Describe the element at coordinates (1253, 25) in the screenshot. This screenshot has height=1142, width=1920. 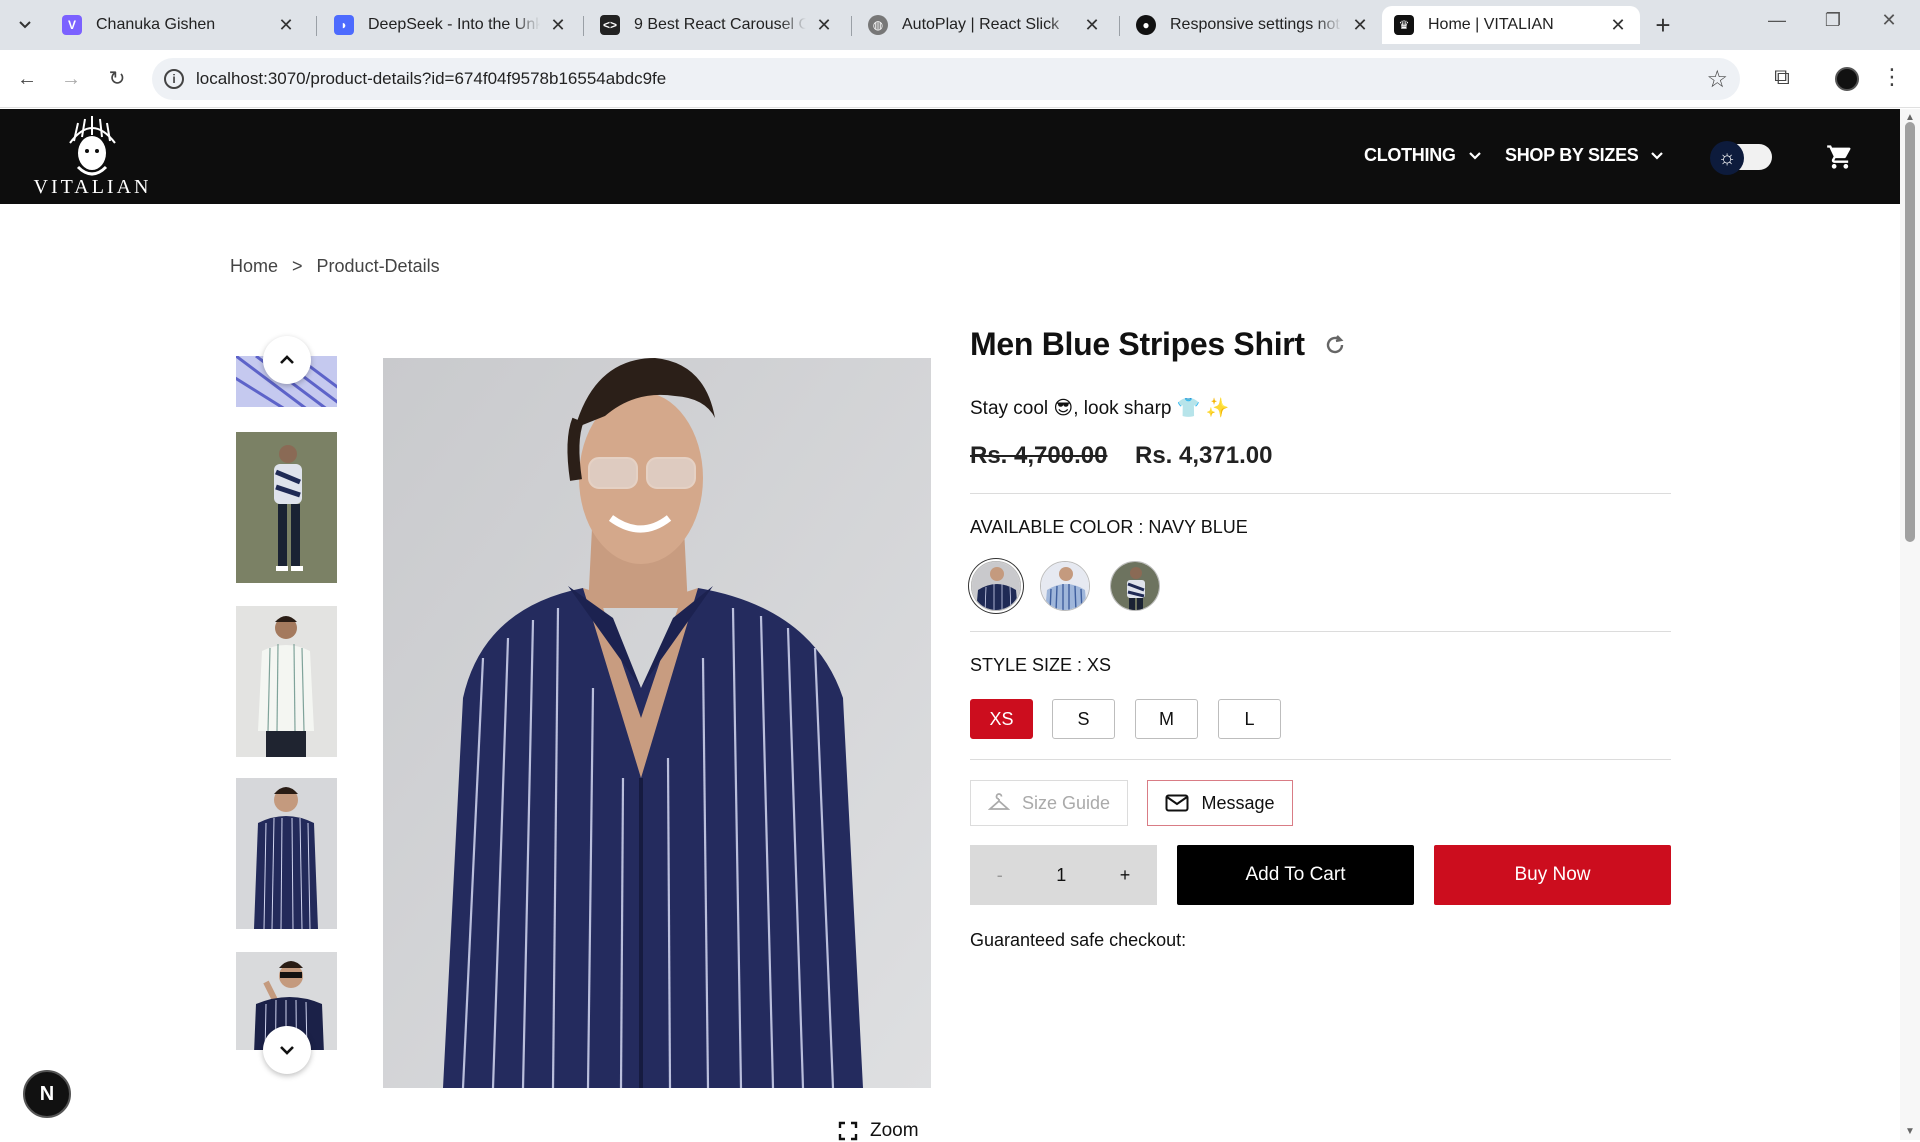
I see `browser-tab: ● Responsive settings not working ✕` at that location.